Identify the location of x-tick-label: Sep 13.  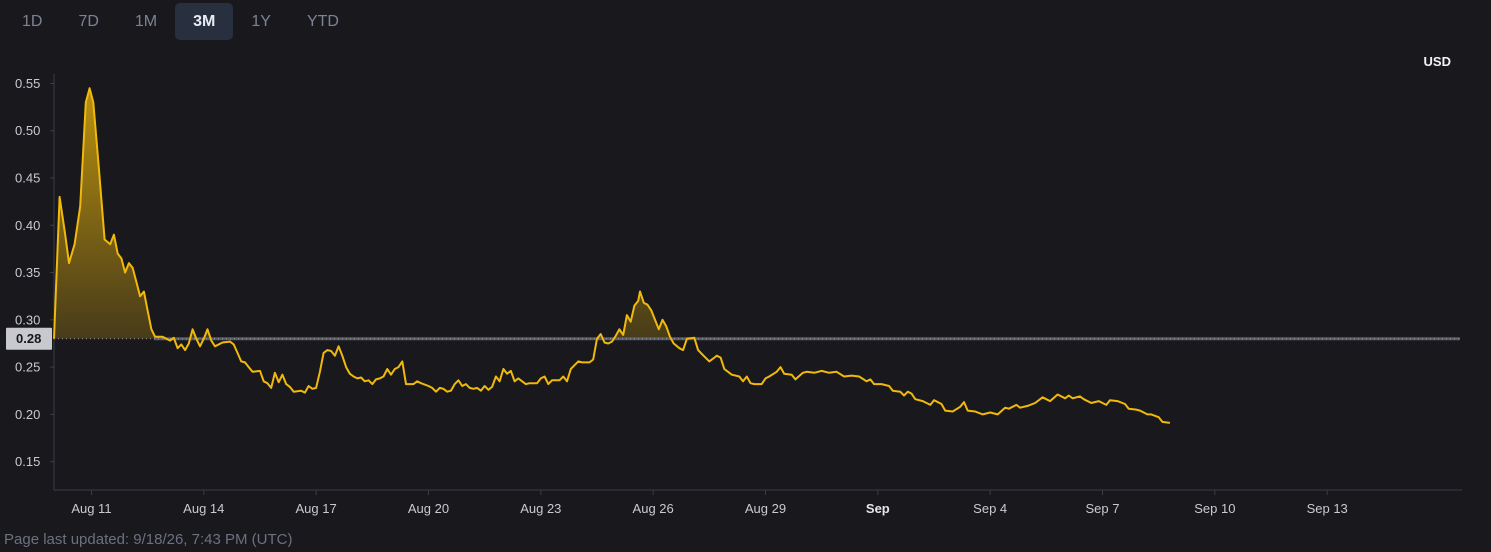
(1327, 508).